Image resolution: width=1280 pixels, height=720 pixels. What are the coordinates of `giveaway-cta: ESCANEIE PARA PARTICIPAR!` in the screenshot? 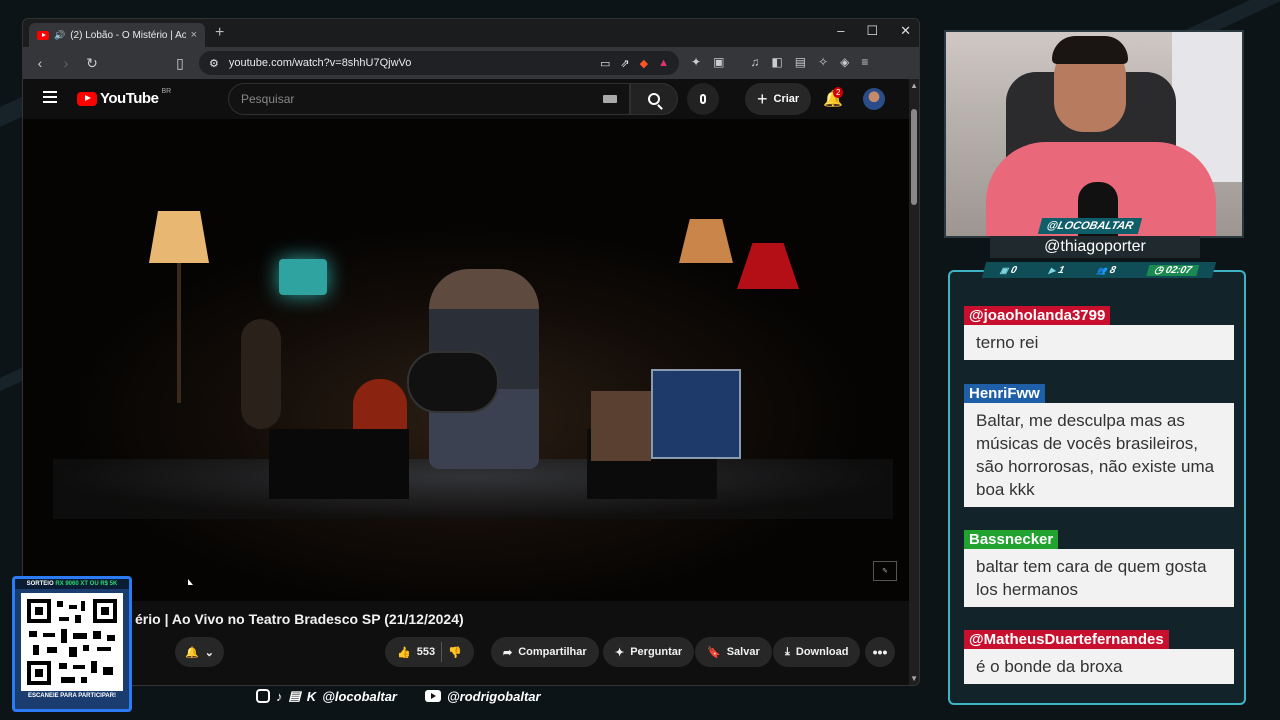 It's located at (72, 696).